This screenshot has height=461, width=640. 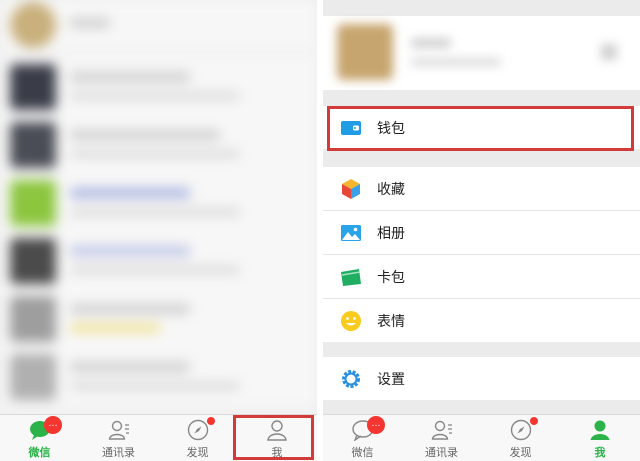 I want to click on favorites-cube-icon, so click(x=351, y=189).